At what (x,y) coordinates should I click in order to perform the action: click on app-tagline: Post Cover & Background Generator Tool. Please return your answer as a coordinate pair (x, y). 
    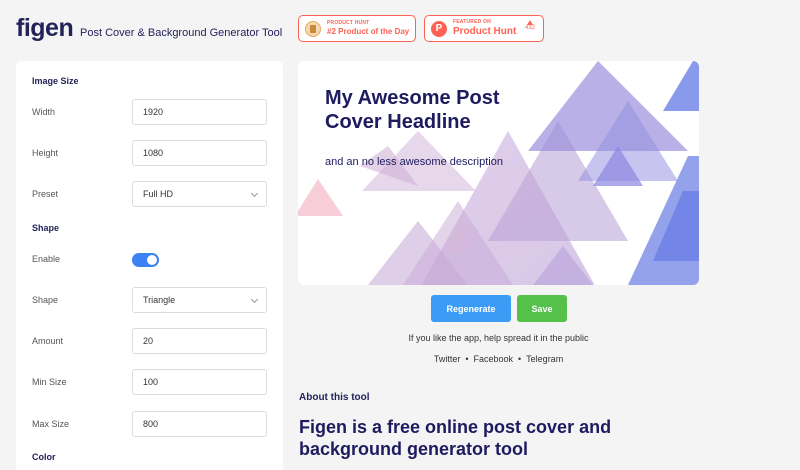
    Looking at the image, I should click on (181, 33).